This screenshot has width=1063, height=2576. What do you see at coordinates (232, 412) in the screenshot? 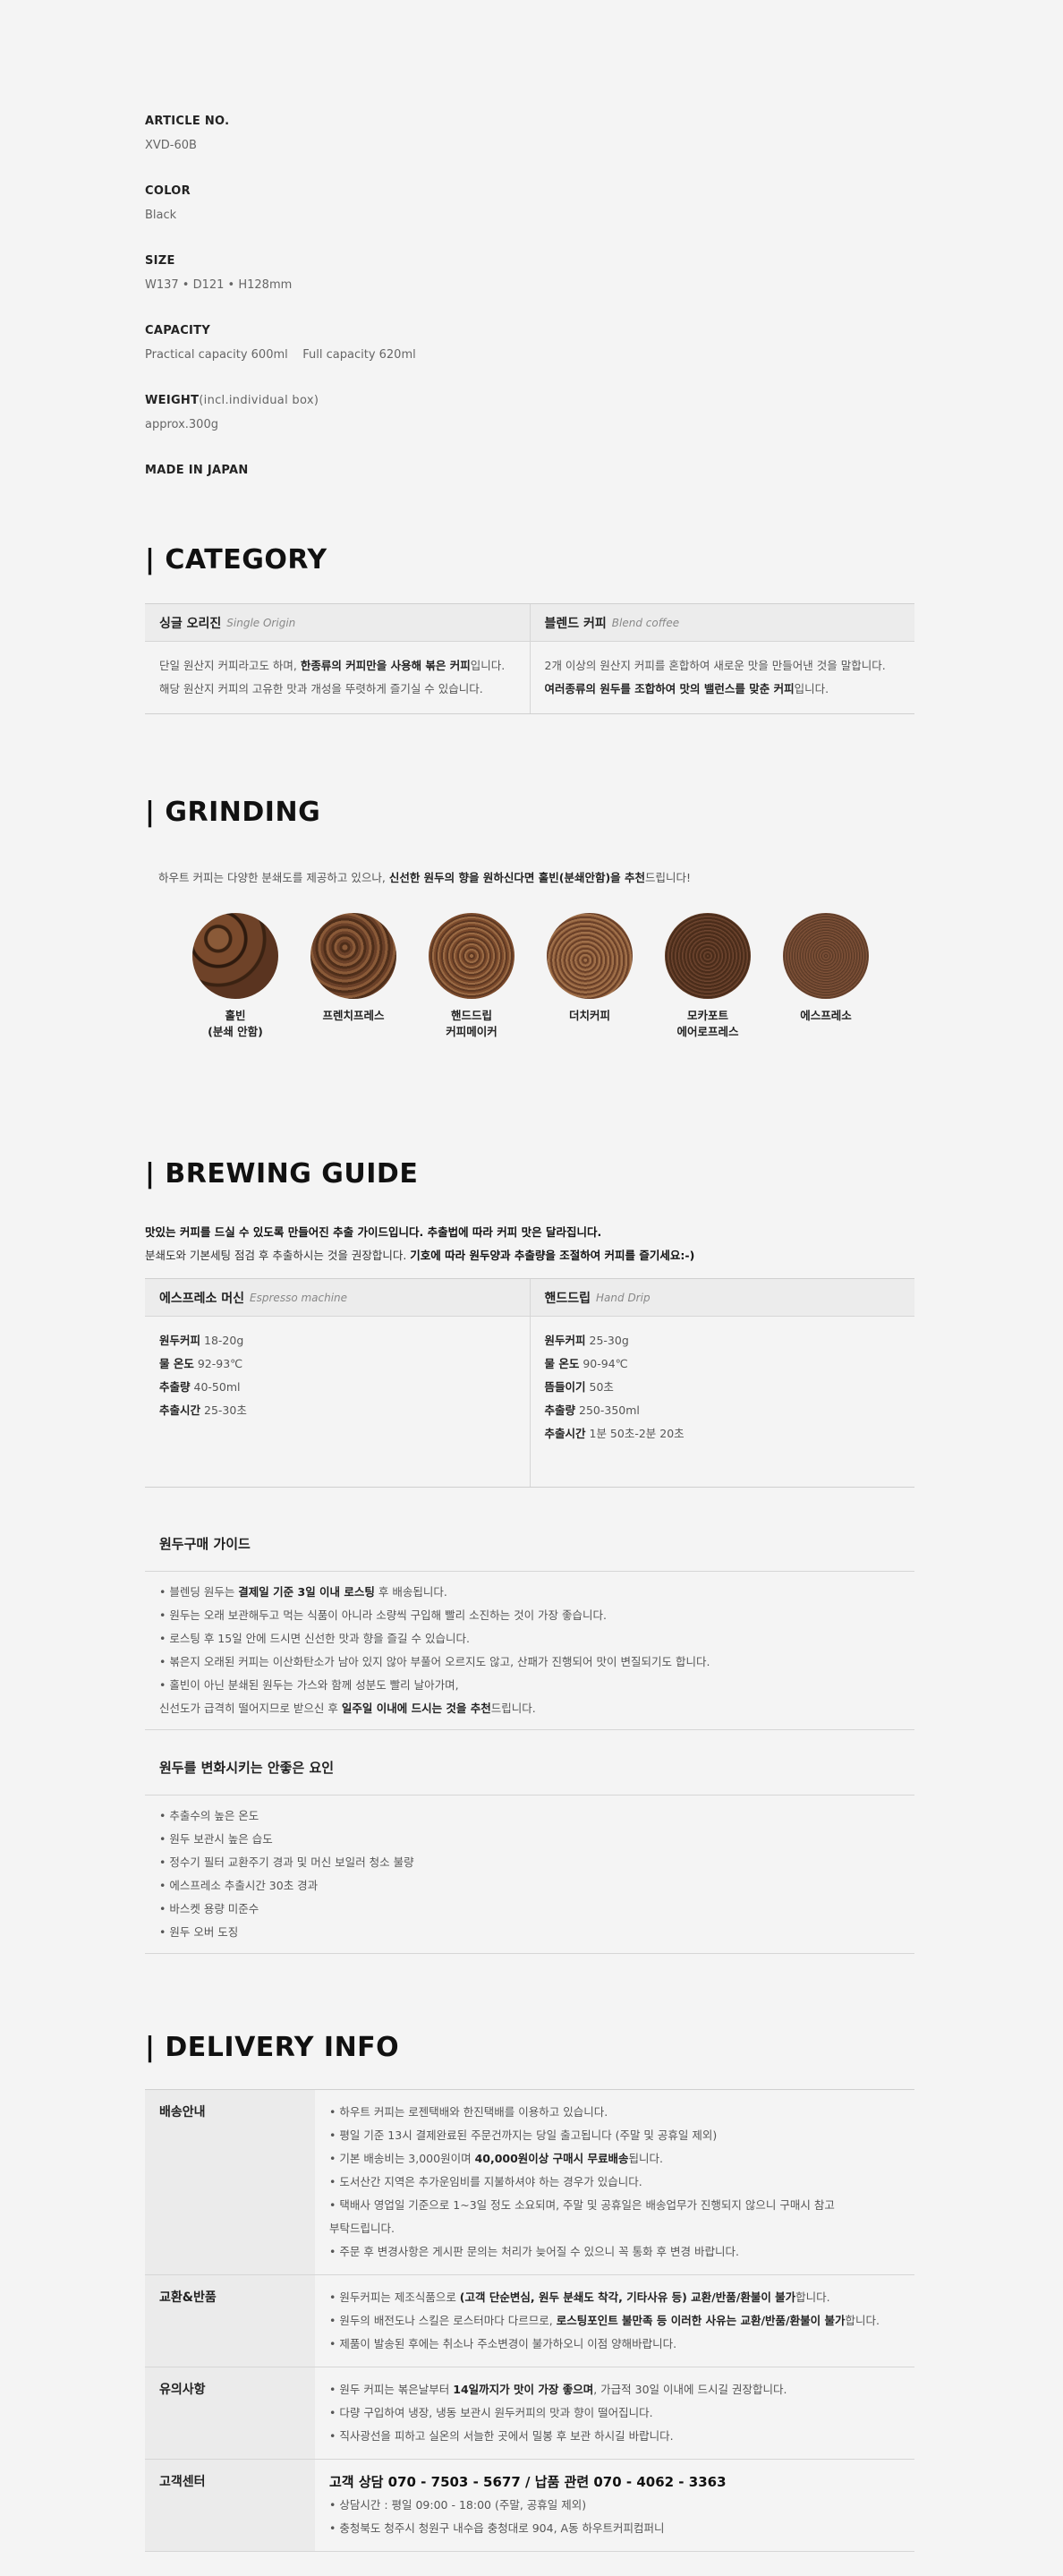
I see `spec-weight: WEIGHT(incl.individual box) approx.300g` at bounding box center [232, 412].